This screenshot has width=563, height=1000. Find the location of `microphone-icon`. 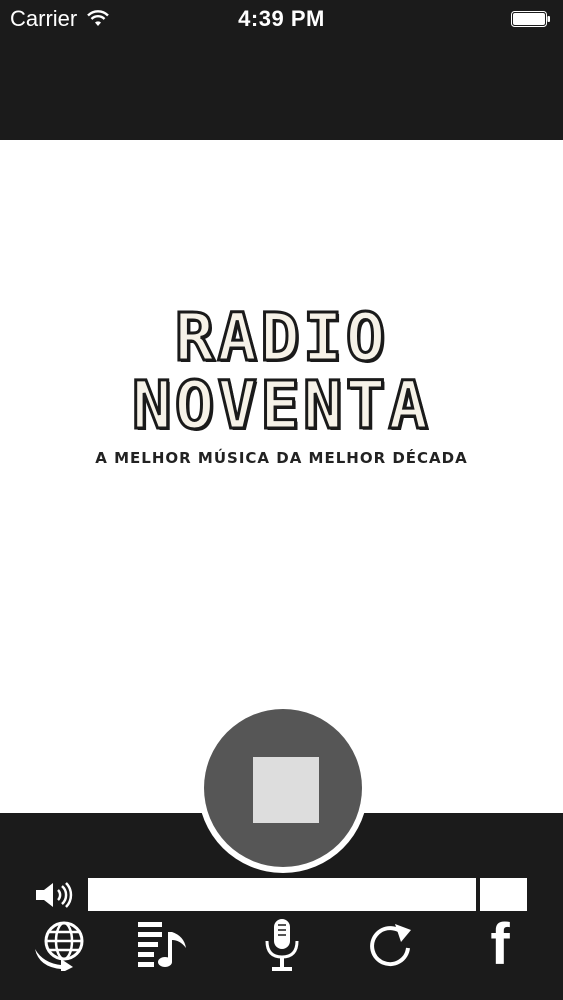

microphone-icon is located at coordinates (282, 945).